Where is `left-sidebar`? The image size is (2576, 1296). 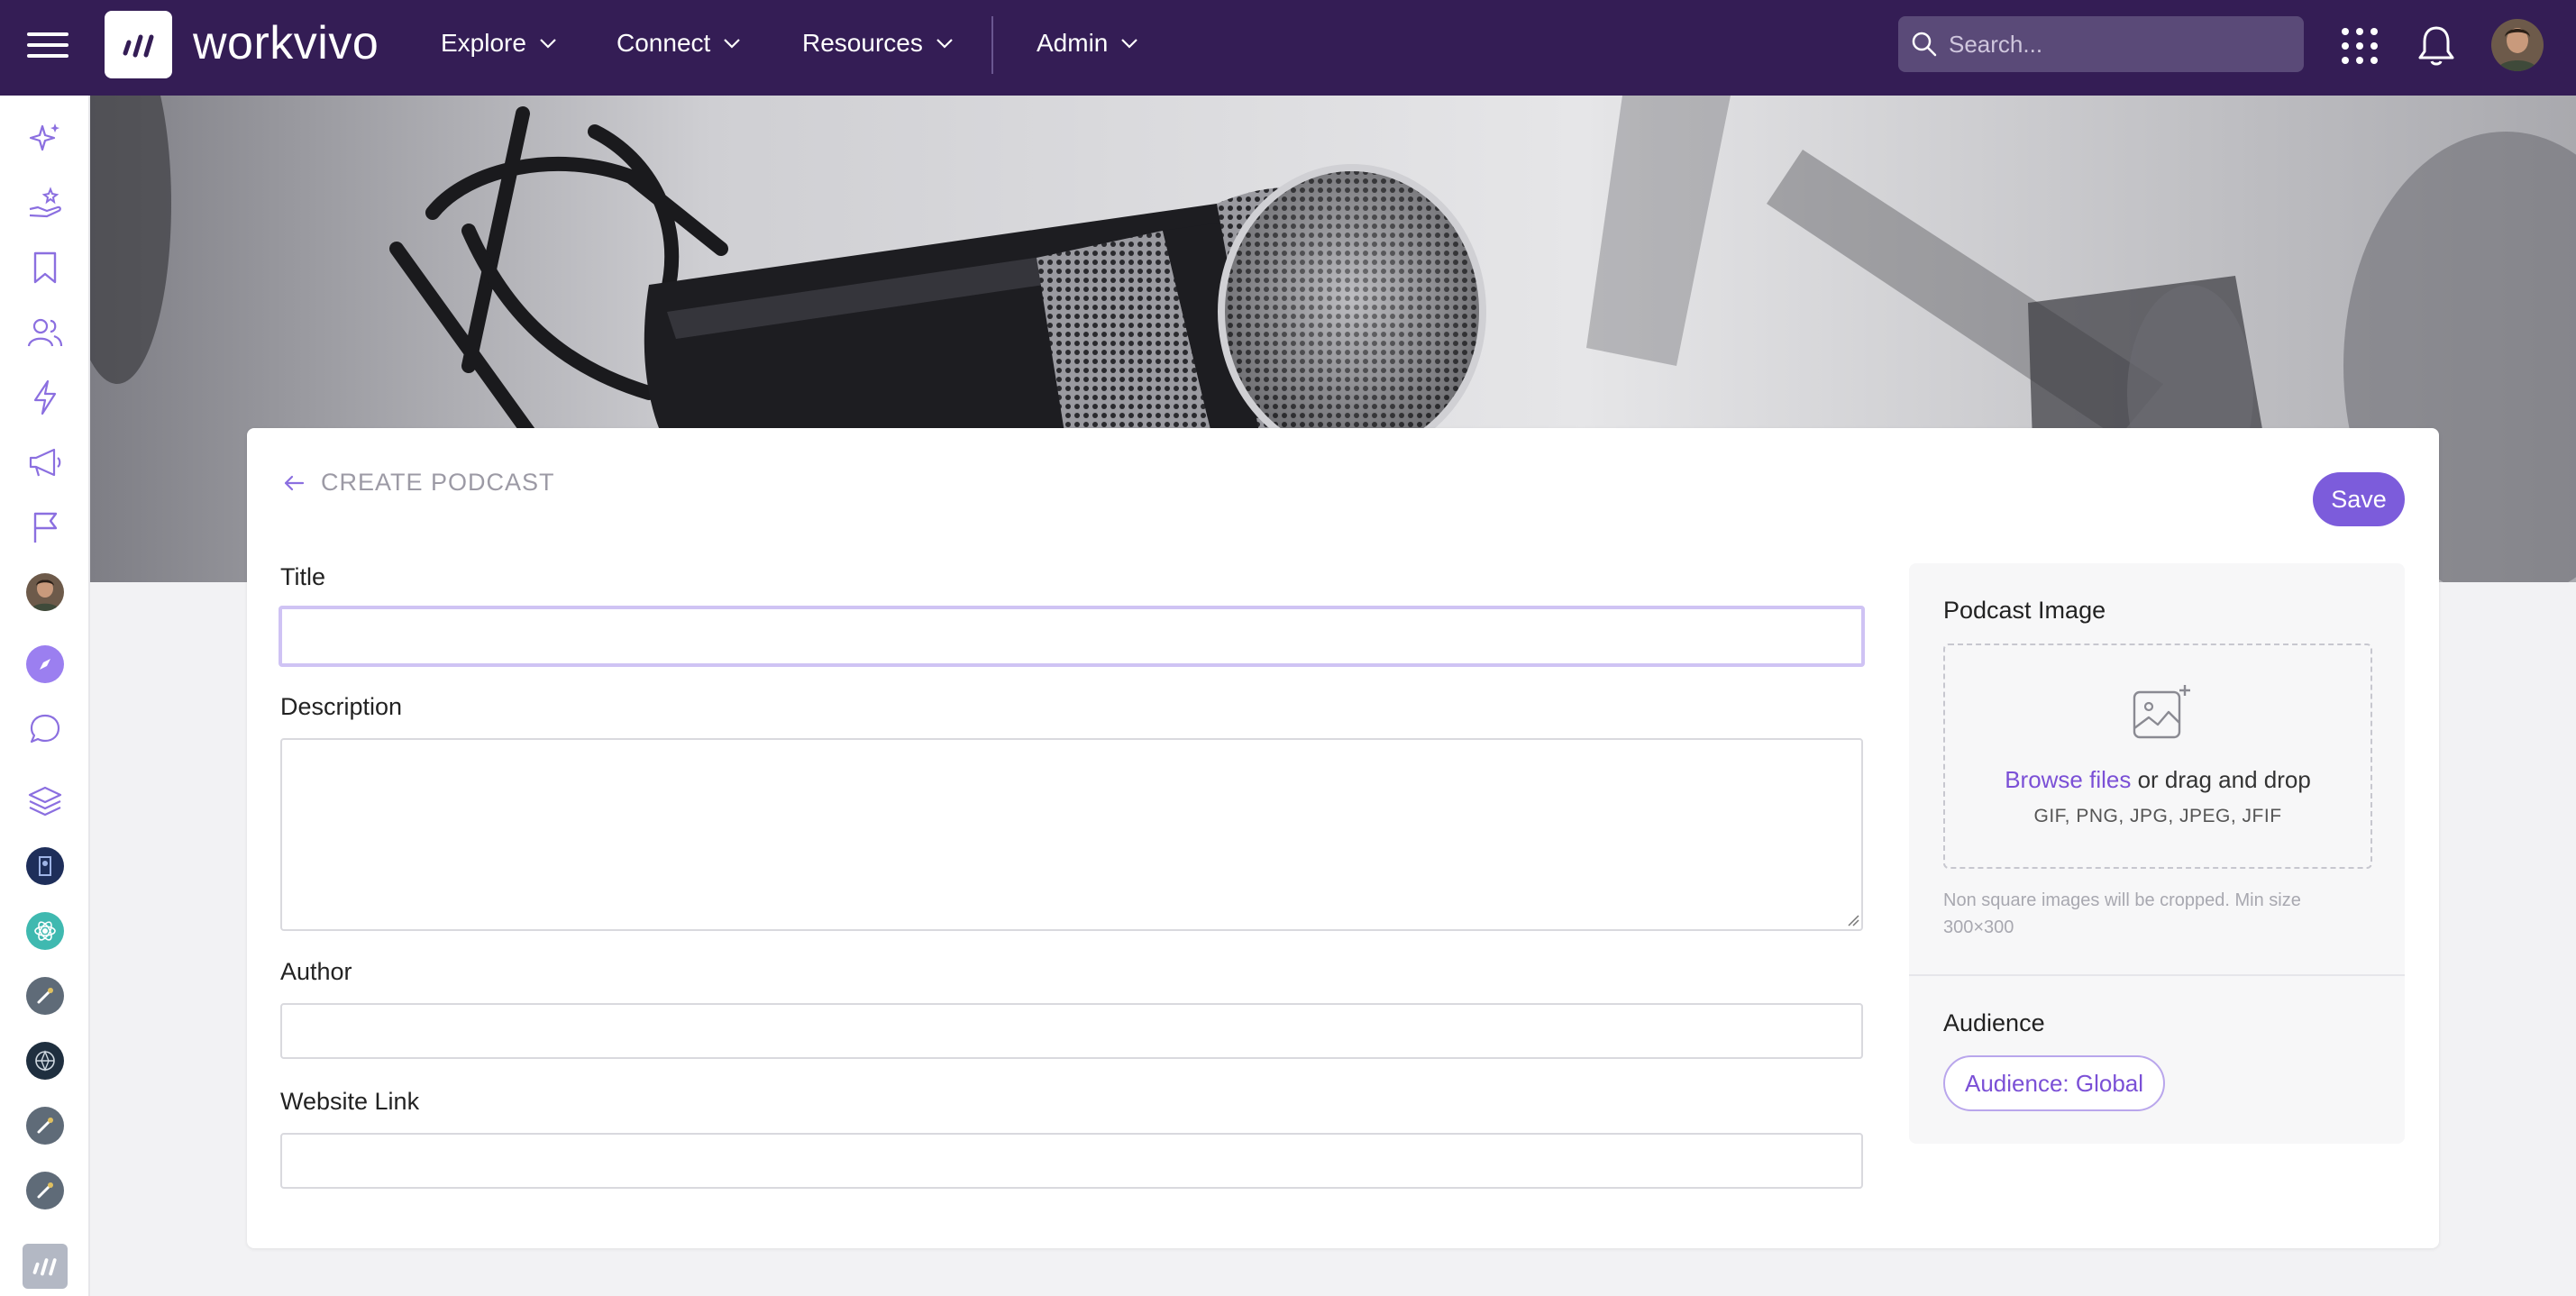
left-sidebar is located at coordinates (45, 696).